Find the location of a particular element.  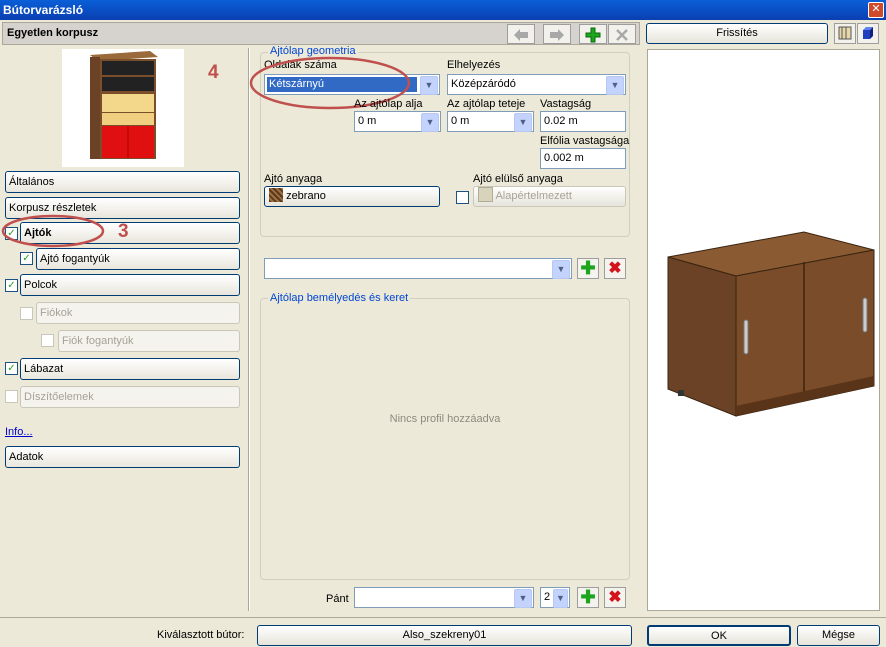

selected-furniture-value: Also_szekreny01 is located at coordinates (444, 635).